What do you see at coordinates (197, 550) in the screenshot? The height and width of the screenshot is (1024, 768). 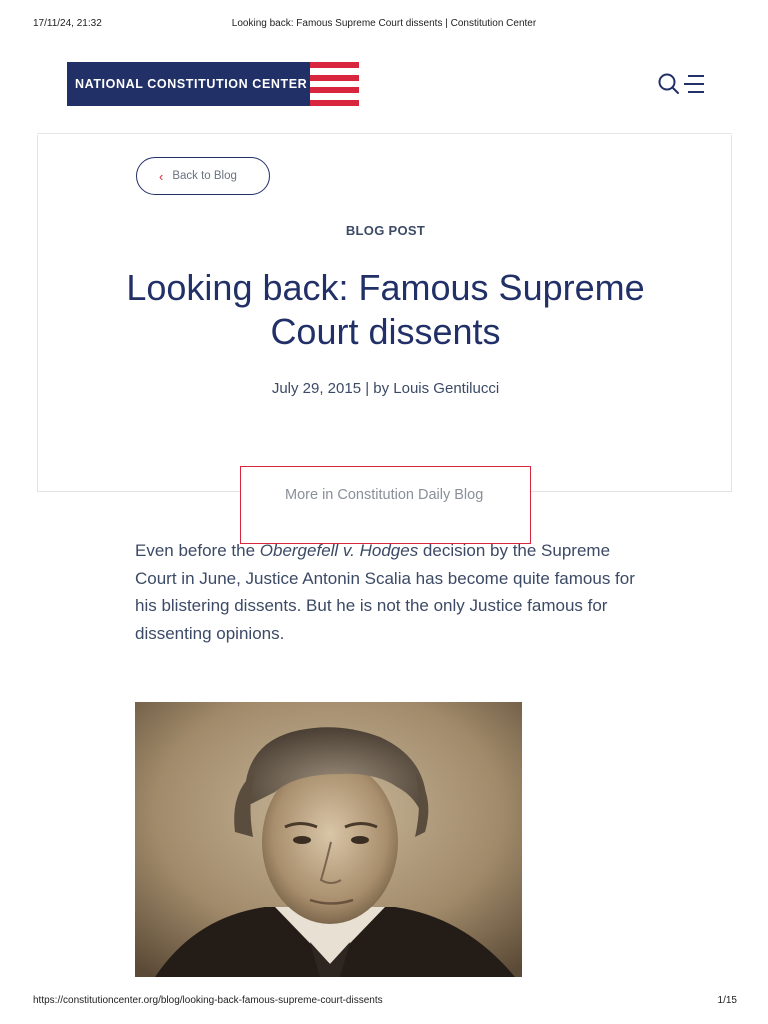 I see `paragraph-text-start: Even before the` at bounding box center [197, 550].